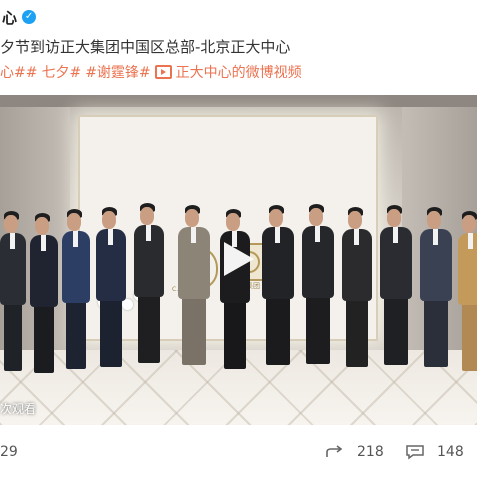 The height and width of the screenshot is (478, 477). Describe the element at coordinates (151, 72) in the screenshot. I see `post-tags: 心## 七夕# #谢霆锋# 正大中心的微博视频` at that location.